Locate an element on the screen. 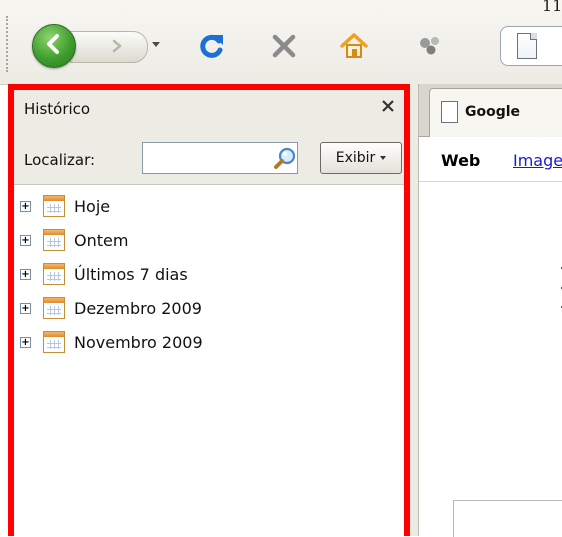 The width and height of the screenshot is (562, 537). history-dropdown-icon is located at coordinates (156, 44).